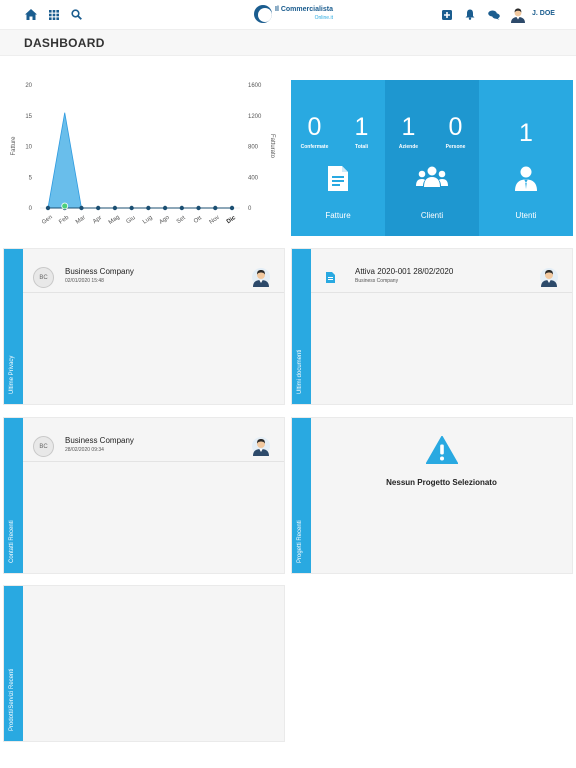 This screenshot has width=576, height=768. What do you see at coordinates (455, 127) in the screenshot?
I see `clienti-persone-count: 0` at bounding box center [455, 127].